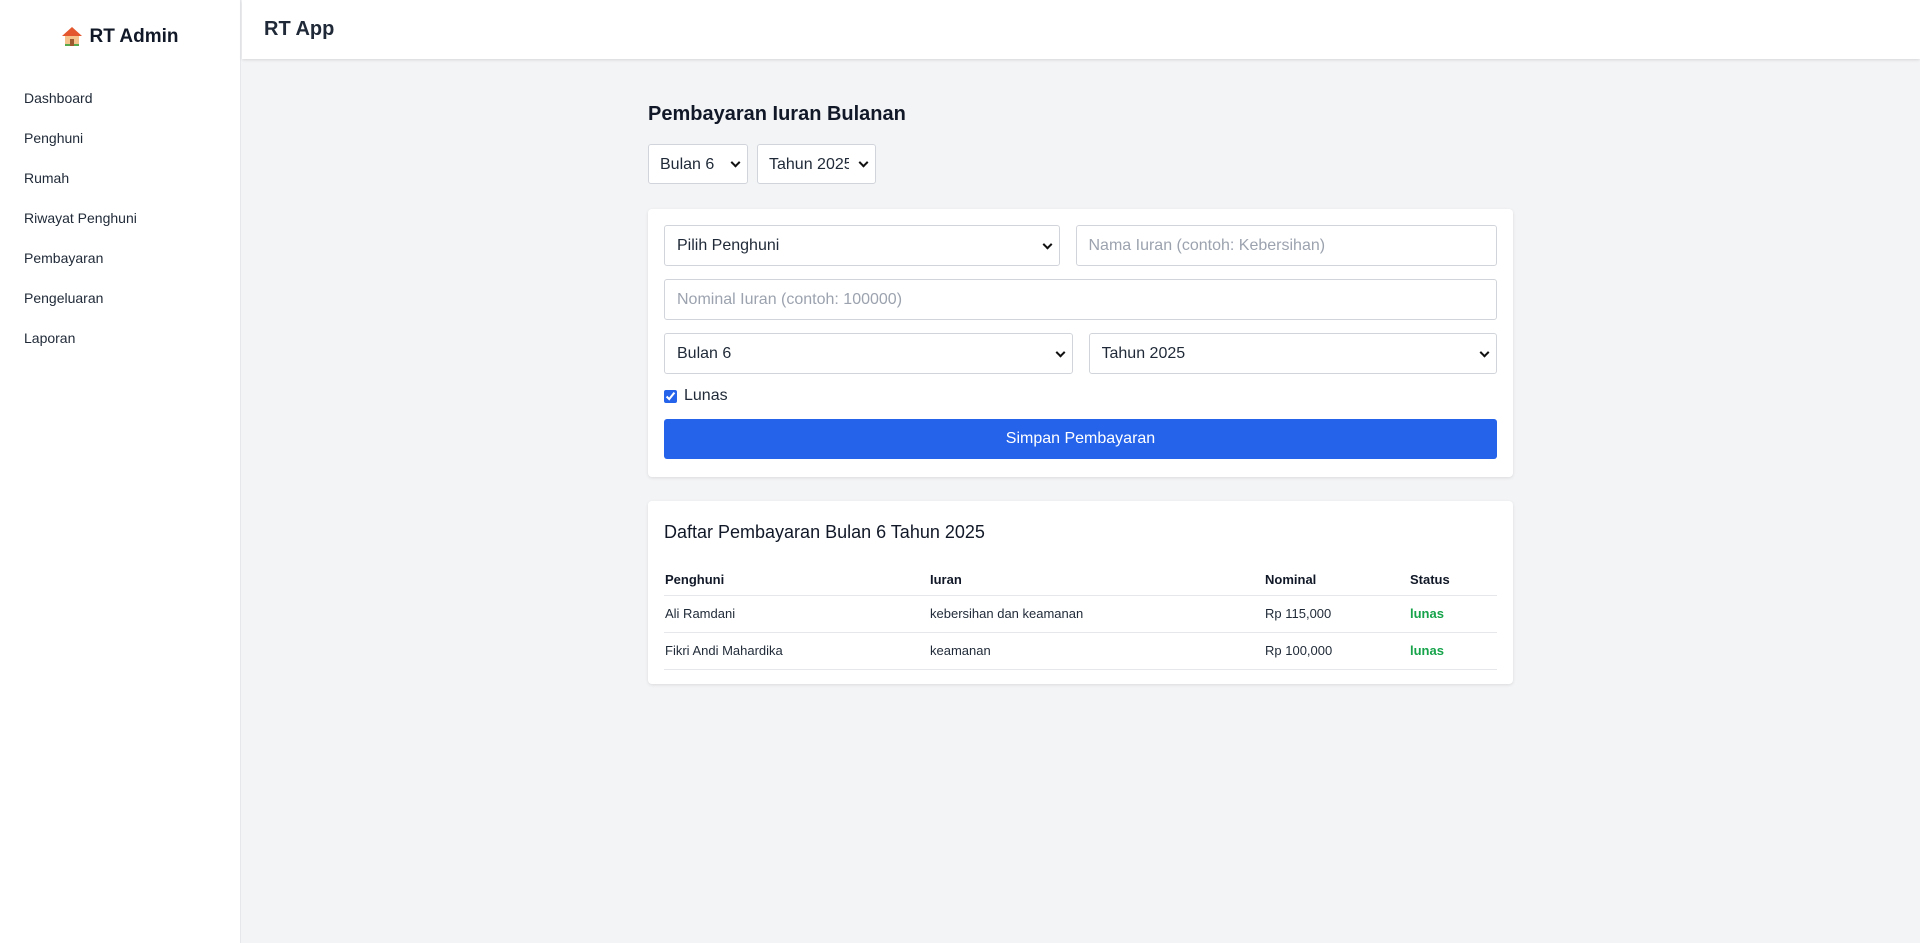  I want to click on cell-fee: kebersihan dan keamanan, so click(1096, 614).